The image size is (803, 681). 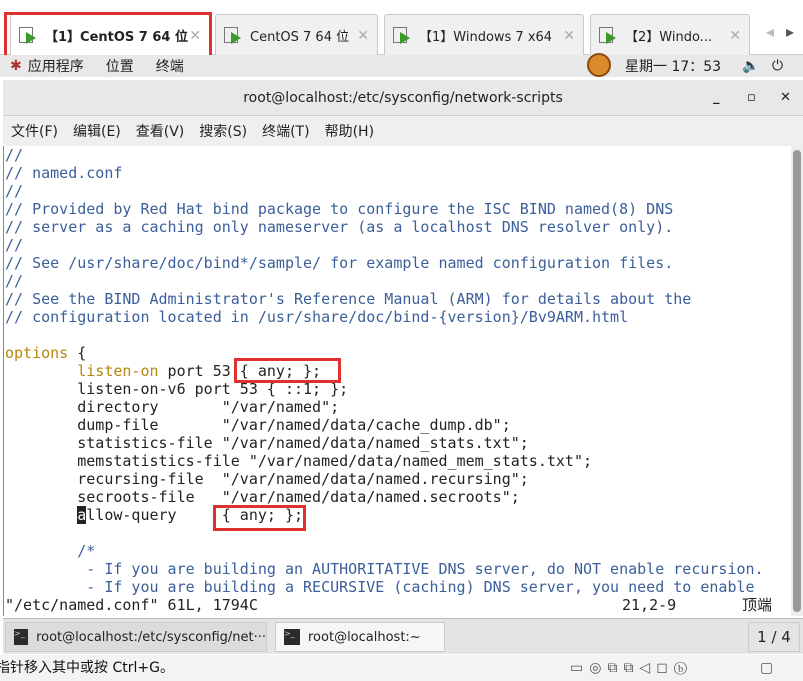 What do you see at coordinates (97, 131) in the screenshot?
I see `menu-edit: 编辑(E)` at bounding box center [97, 131].